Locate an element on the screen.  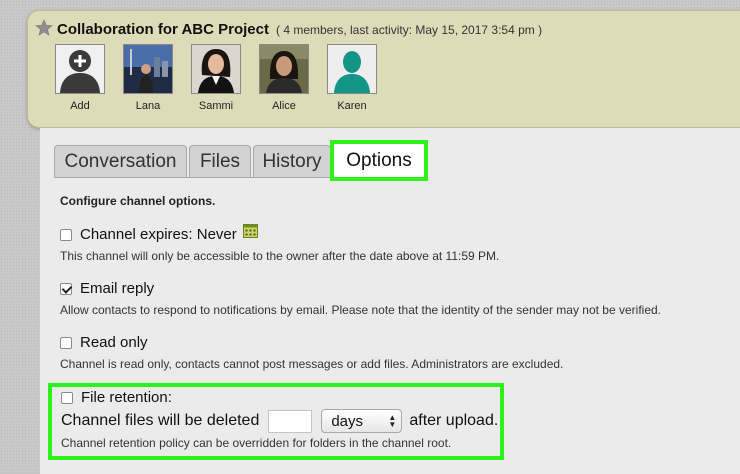
email-reply-label: Email reply is located at coordinates (117, 288).